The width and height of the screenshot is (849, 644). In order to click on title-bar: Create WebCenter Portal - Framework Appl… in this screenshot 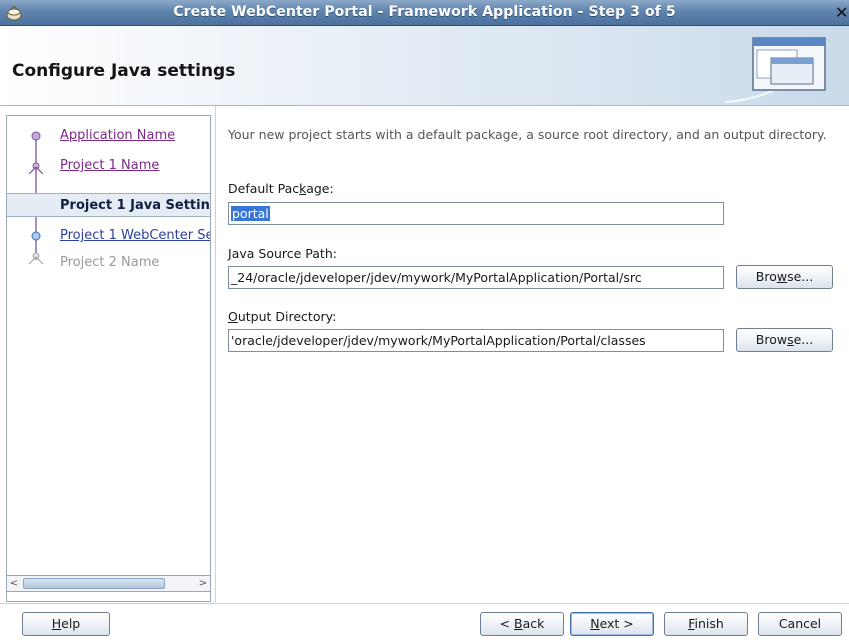, I will do `click(424, 13)`.